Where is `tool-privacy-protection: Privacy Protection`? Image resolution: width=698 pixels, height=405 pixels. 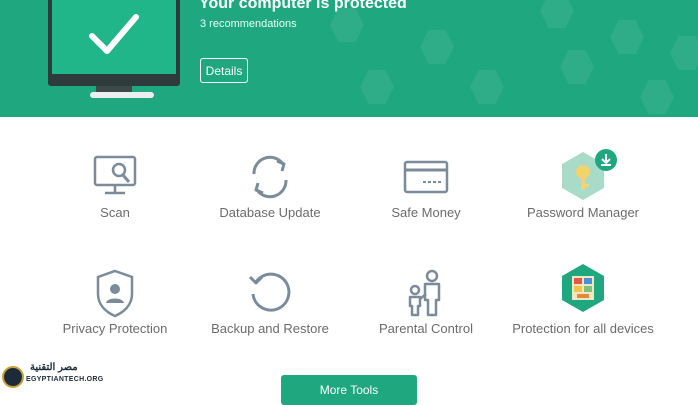 tool-privacy-protection: Privacy Protection is located at coordinates (115, 308).